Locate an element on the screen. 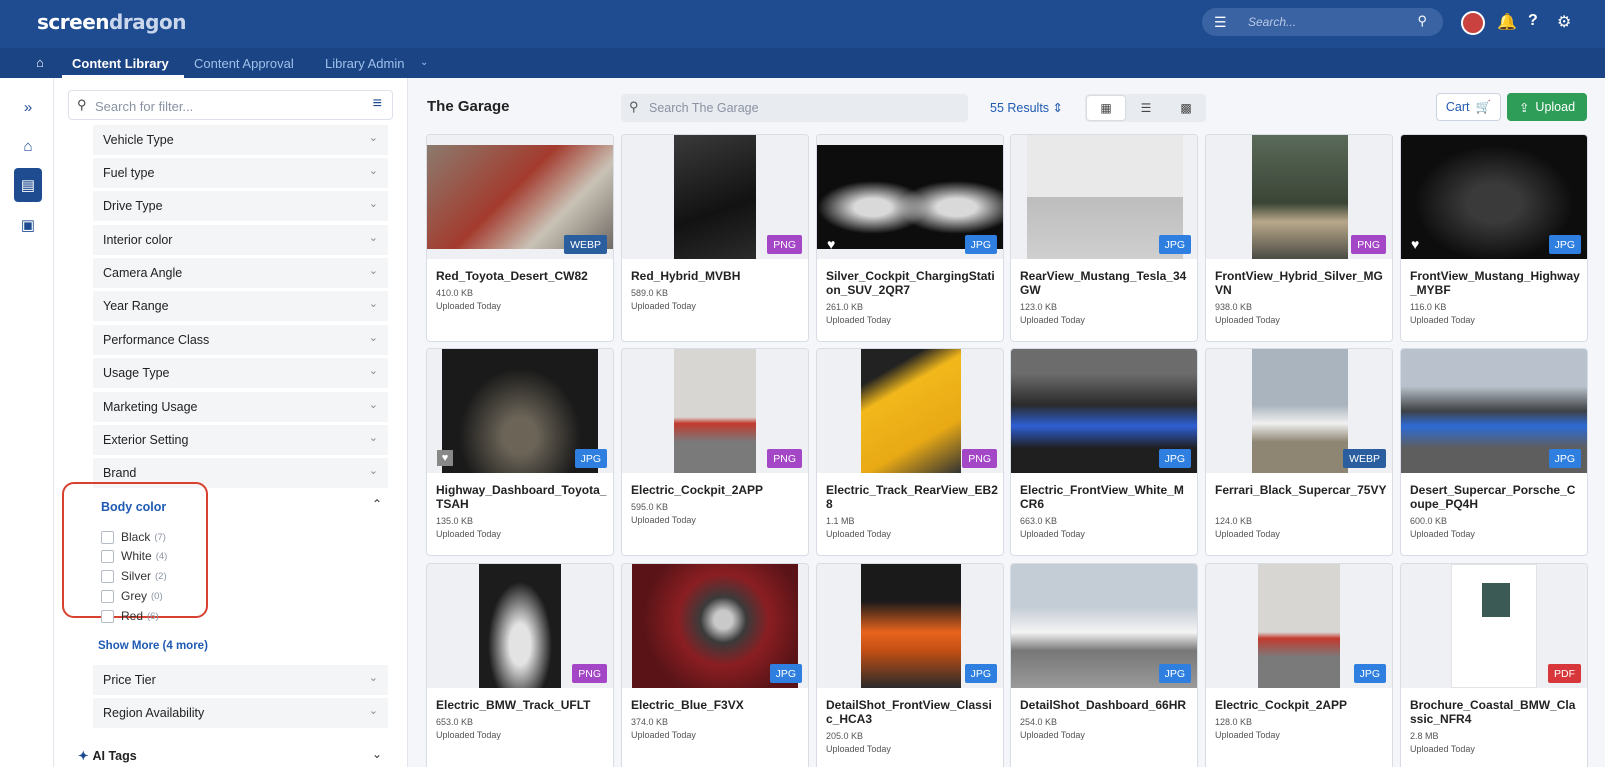  asset-title: Ferrari_Black_Supercar_75VY is located at coordinates (1301, 490).